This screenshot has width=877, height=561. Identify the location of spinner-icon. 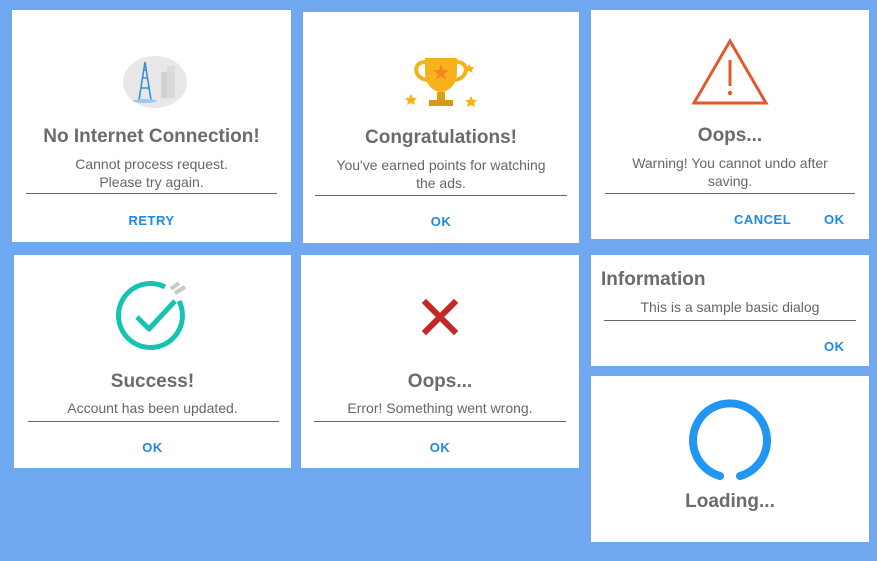
(730, 440).